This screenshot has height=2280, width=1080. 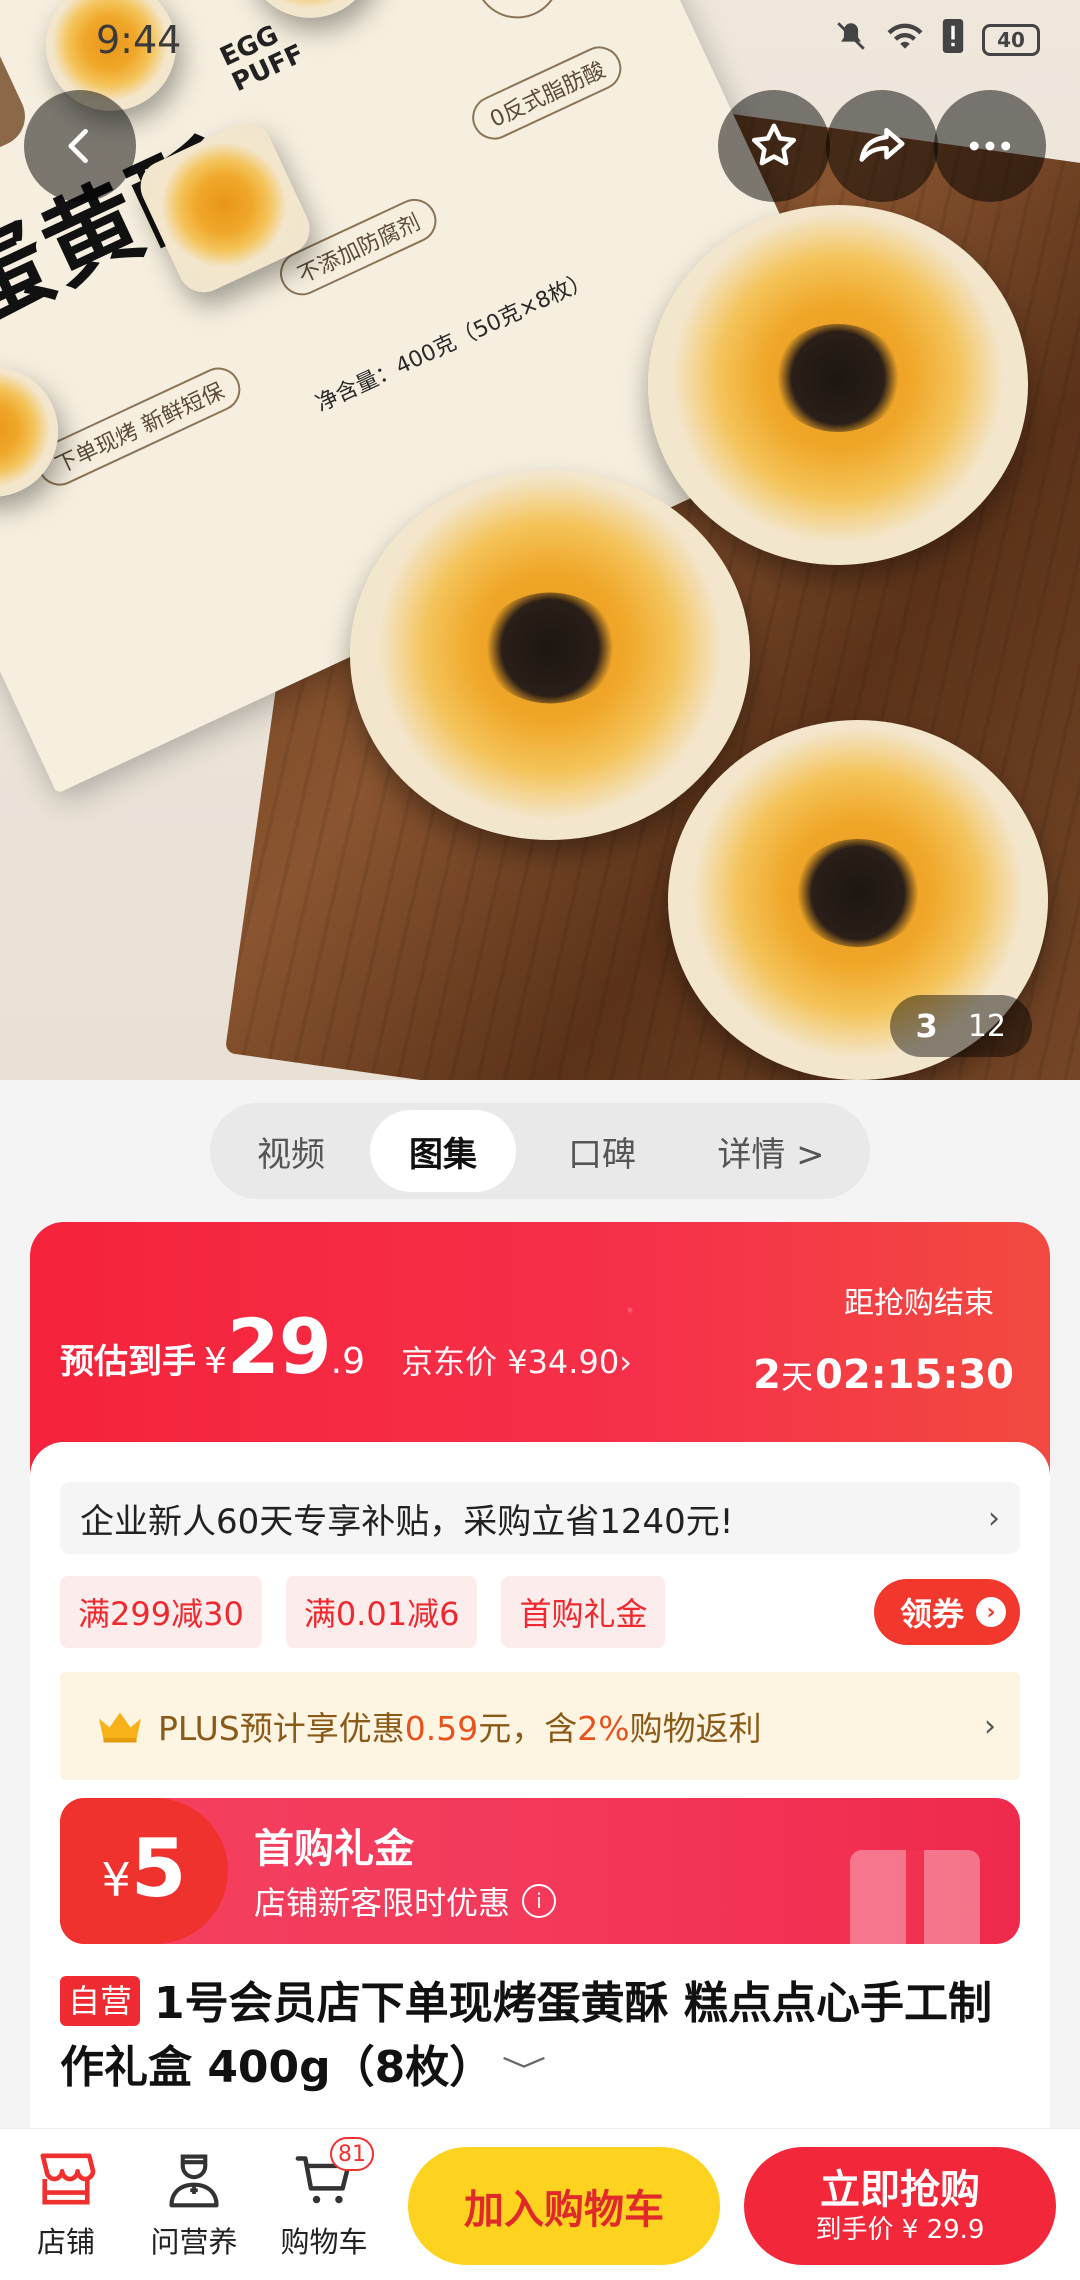 I want to click on info-icon: i, so click(x=539, y=1901).